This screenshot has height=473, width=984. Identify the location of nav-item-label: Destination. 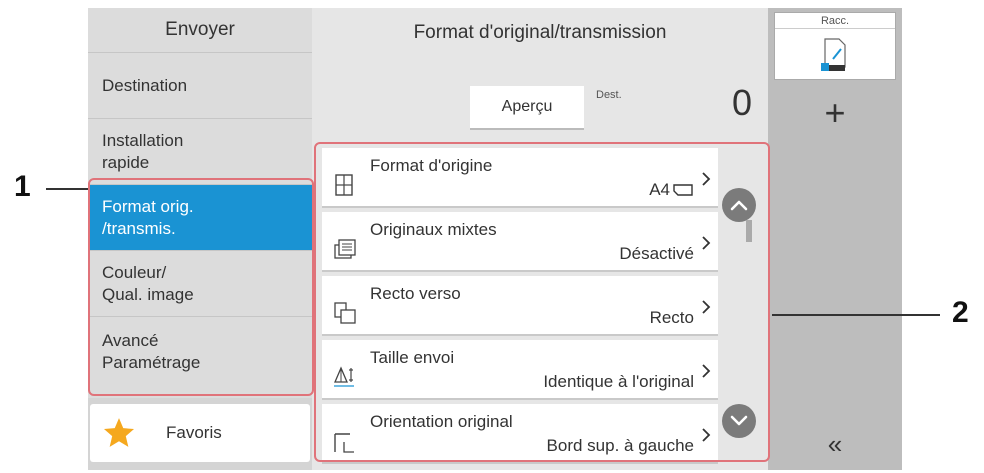
(145, 85).